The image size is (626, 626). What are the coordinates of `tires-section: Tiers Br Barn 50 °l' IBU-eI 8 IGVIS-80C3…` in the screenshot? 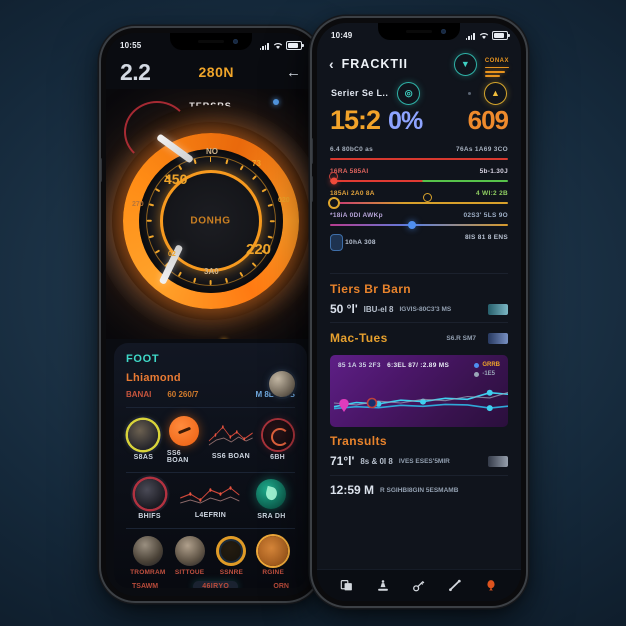 It's located at (419, 299).